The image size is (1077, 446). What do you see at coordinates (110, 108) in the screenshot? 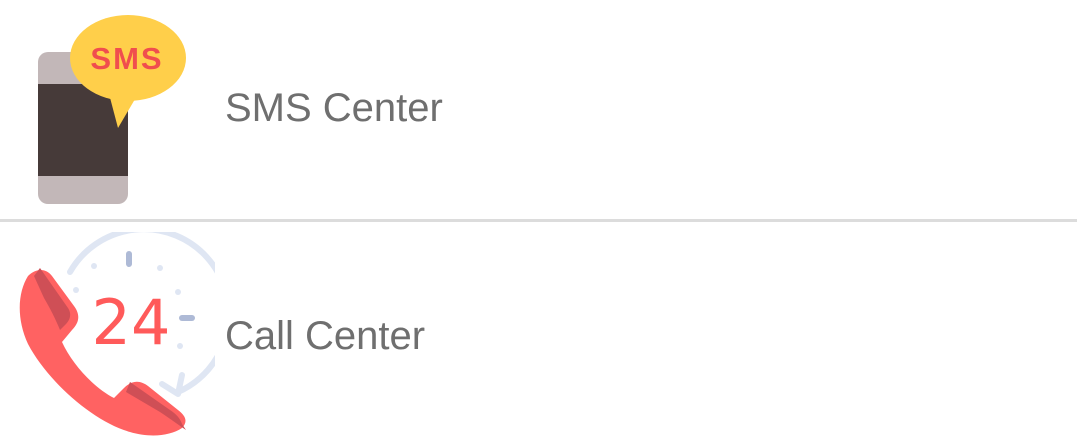
I see `sms-phone-icon: SMS` at bounding box center [110, 108].